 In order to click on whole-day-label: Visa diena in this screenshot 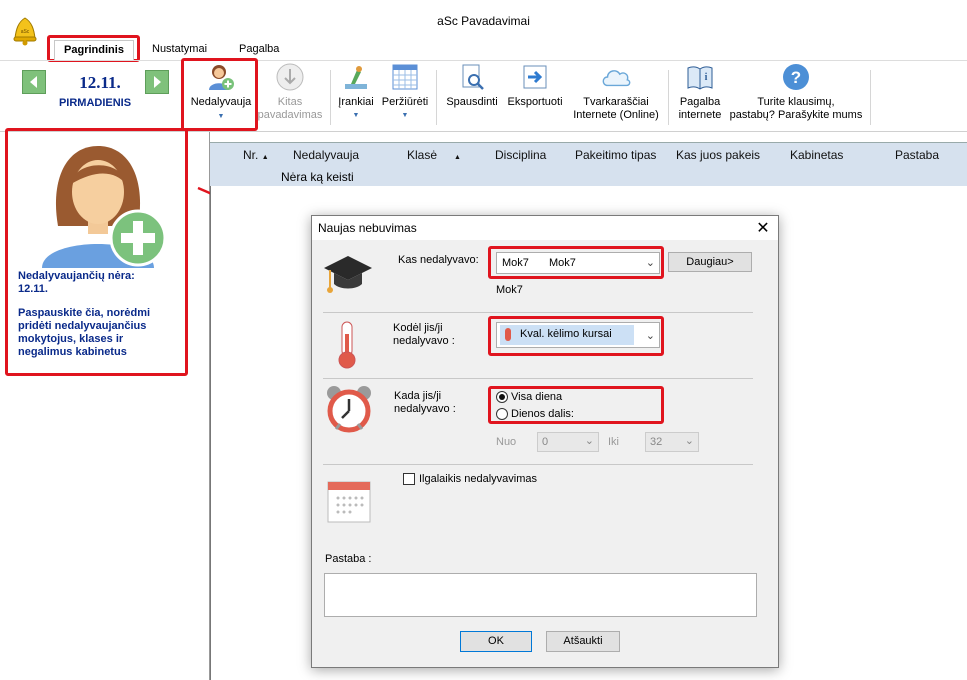, I will do `click(537, 397)`.